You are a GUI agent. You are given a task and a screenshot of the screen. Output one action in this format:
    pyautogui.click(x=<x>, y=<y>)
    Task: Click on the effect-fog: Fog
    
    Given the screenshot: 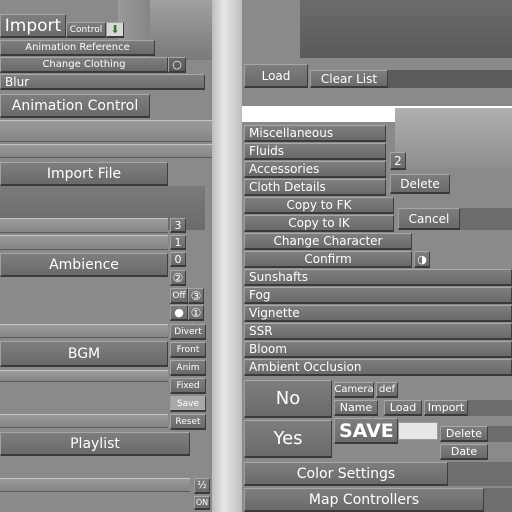 What is the action you would take?
    pyautogui.click(x=378, y=295)
    